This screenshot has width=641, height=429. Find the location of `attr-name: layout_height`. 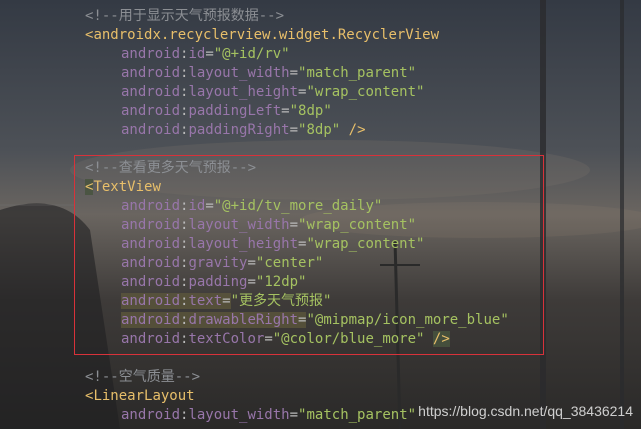

attr-name: layout_height is located at coordinates (243, 92).